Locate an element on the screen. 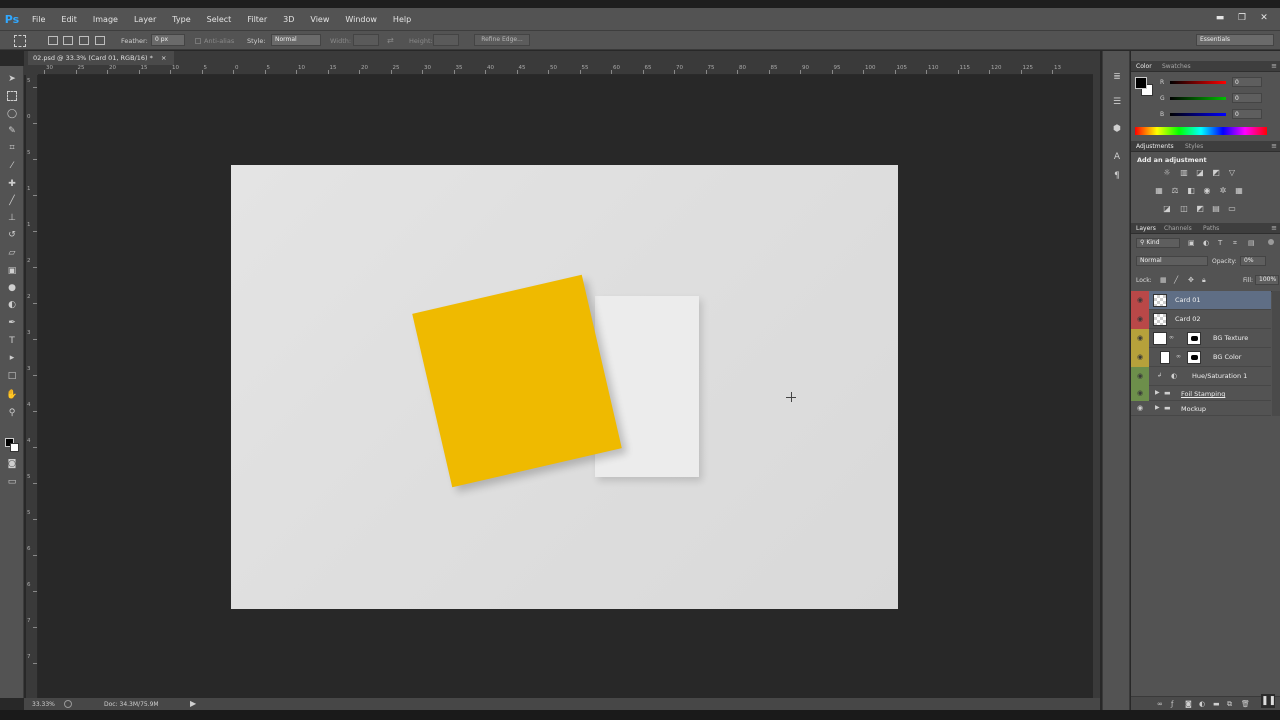 The image size is (1280, 720). fill-input: 100% is located at coordinates (1267, 280).